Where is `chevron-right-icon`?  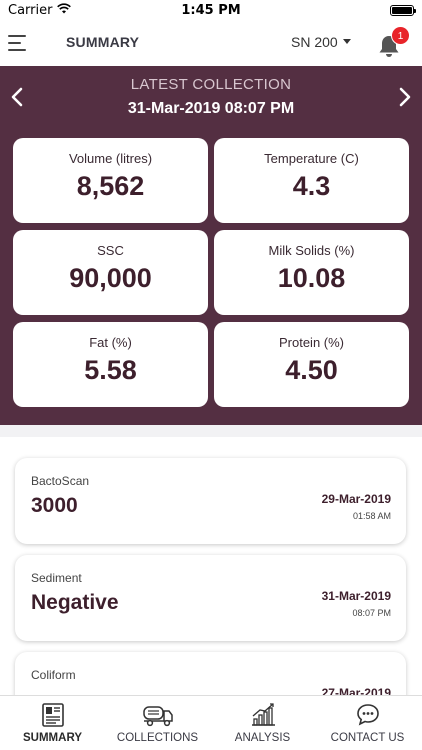 chevron-right-icon is located at coordinates (405, 97).